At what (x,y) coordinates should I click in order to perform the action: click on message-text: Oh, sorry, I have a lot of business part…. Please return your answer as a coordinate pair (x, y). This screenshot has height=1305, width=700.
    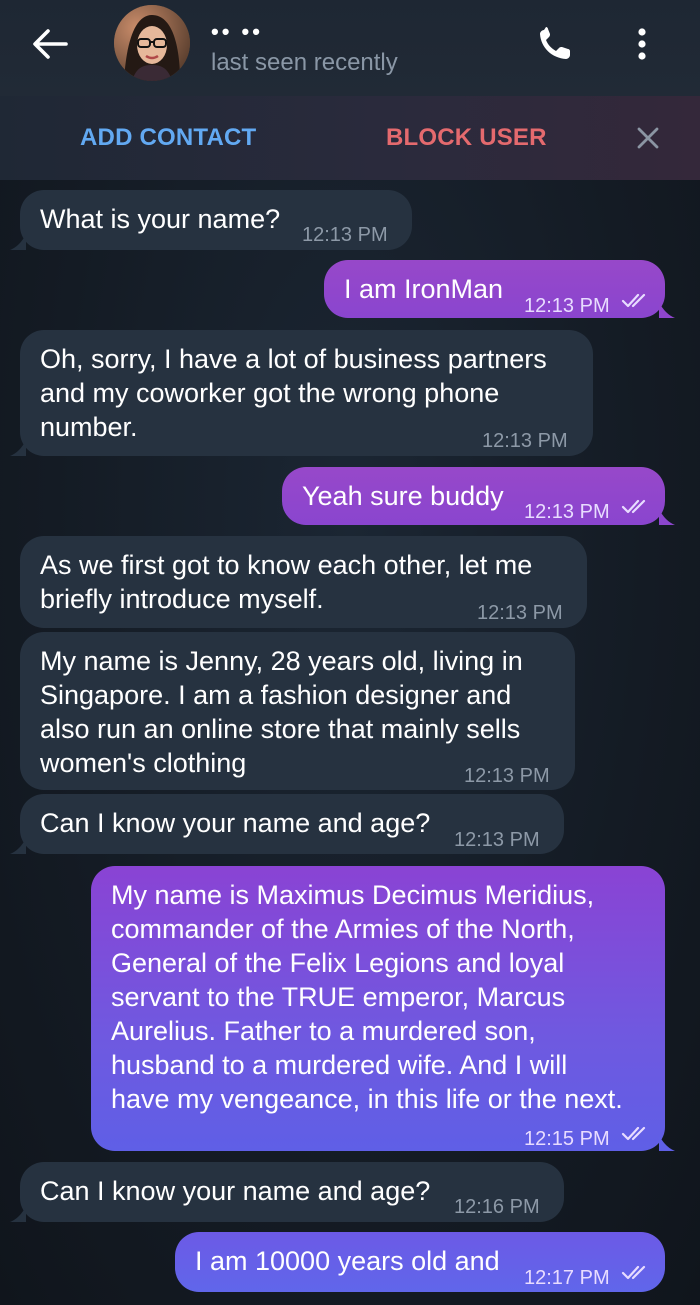
    Looking at the image, I should click on (293, 393).